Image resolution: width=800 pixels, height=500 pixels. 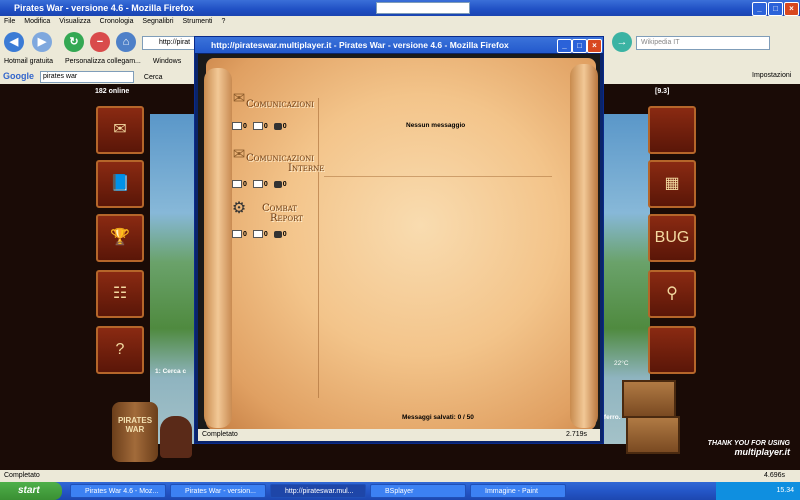 I want to click on menu-cronologia: Cronologia, so click(x=117, y=21).